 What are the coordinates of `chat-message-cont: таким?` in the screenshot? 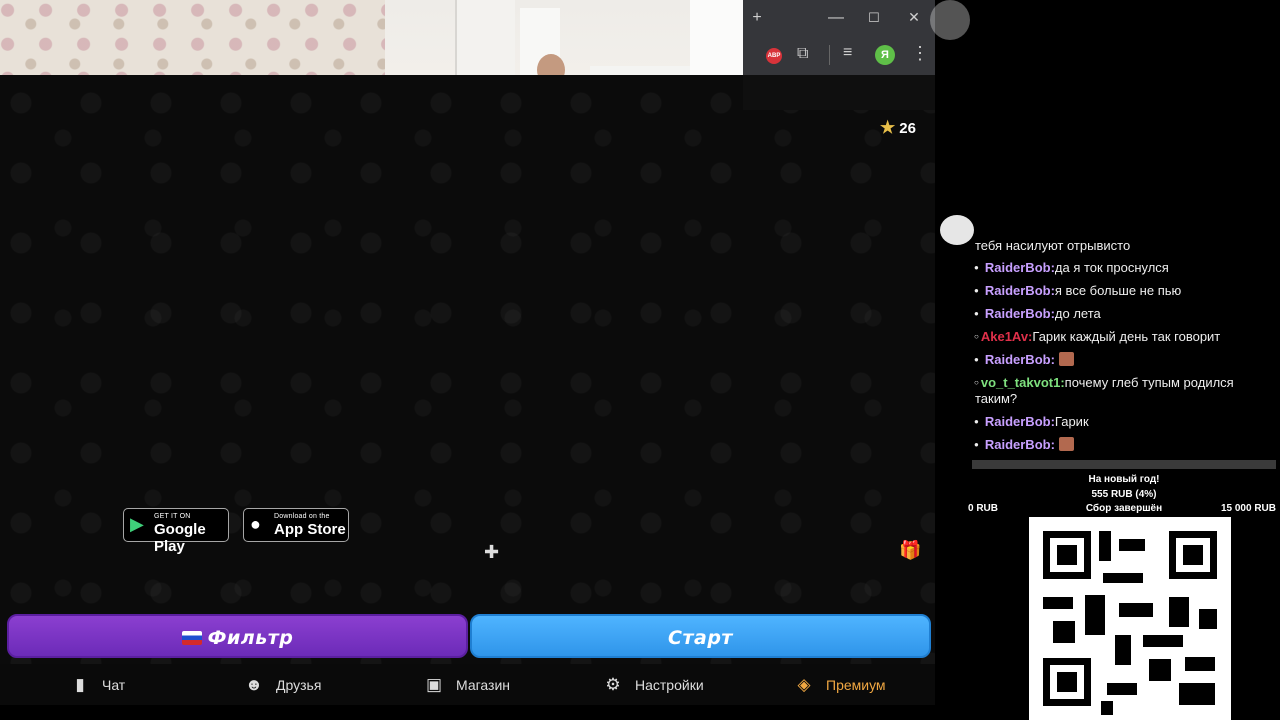 It's located at (996, 398).